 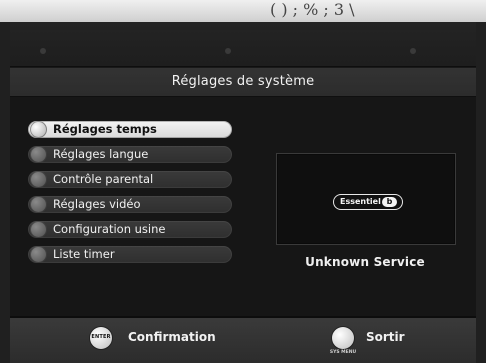 What do you see at coordinates (38, 154) in the screenshot?
I see `language-icon` at bounding box center [38, 154].